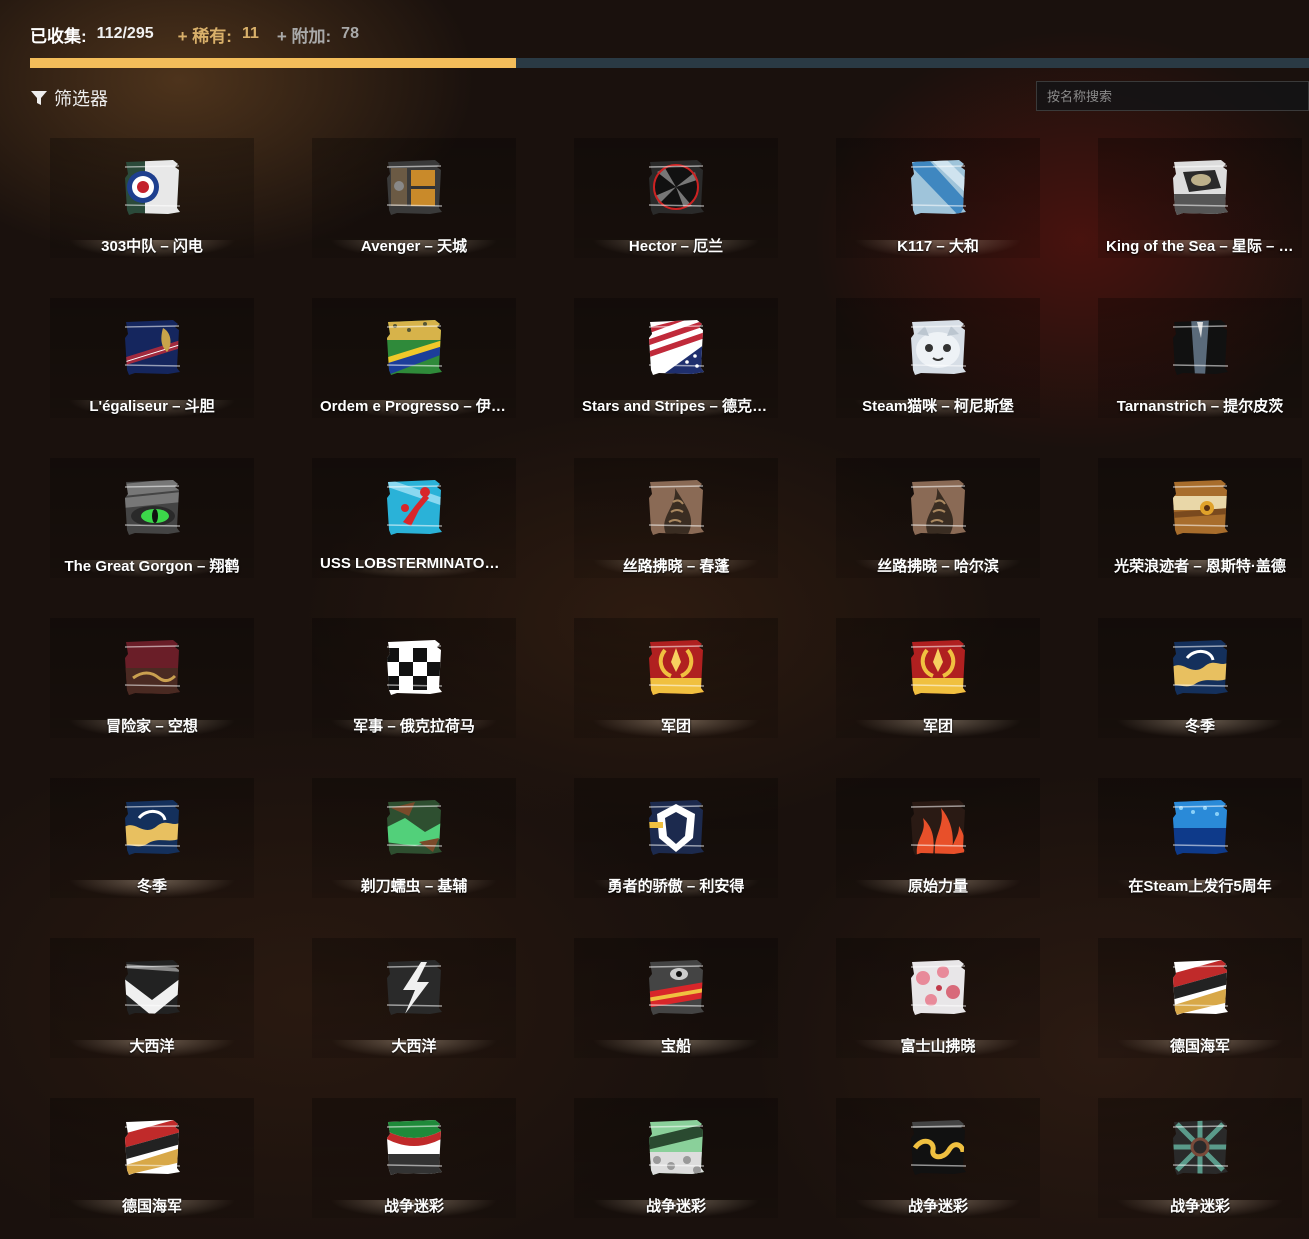 This screenshot has height=1239, width=1309. What do you see at coordinates (676, 246) in the screenshot?
I see `camouflage-title: Hector – 厄兰` at bounding box center [676, 246].